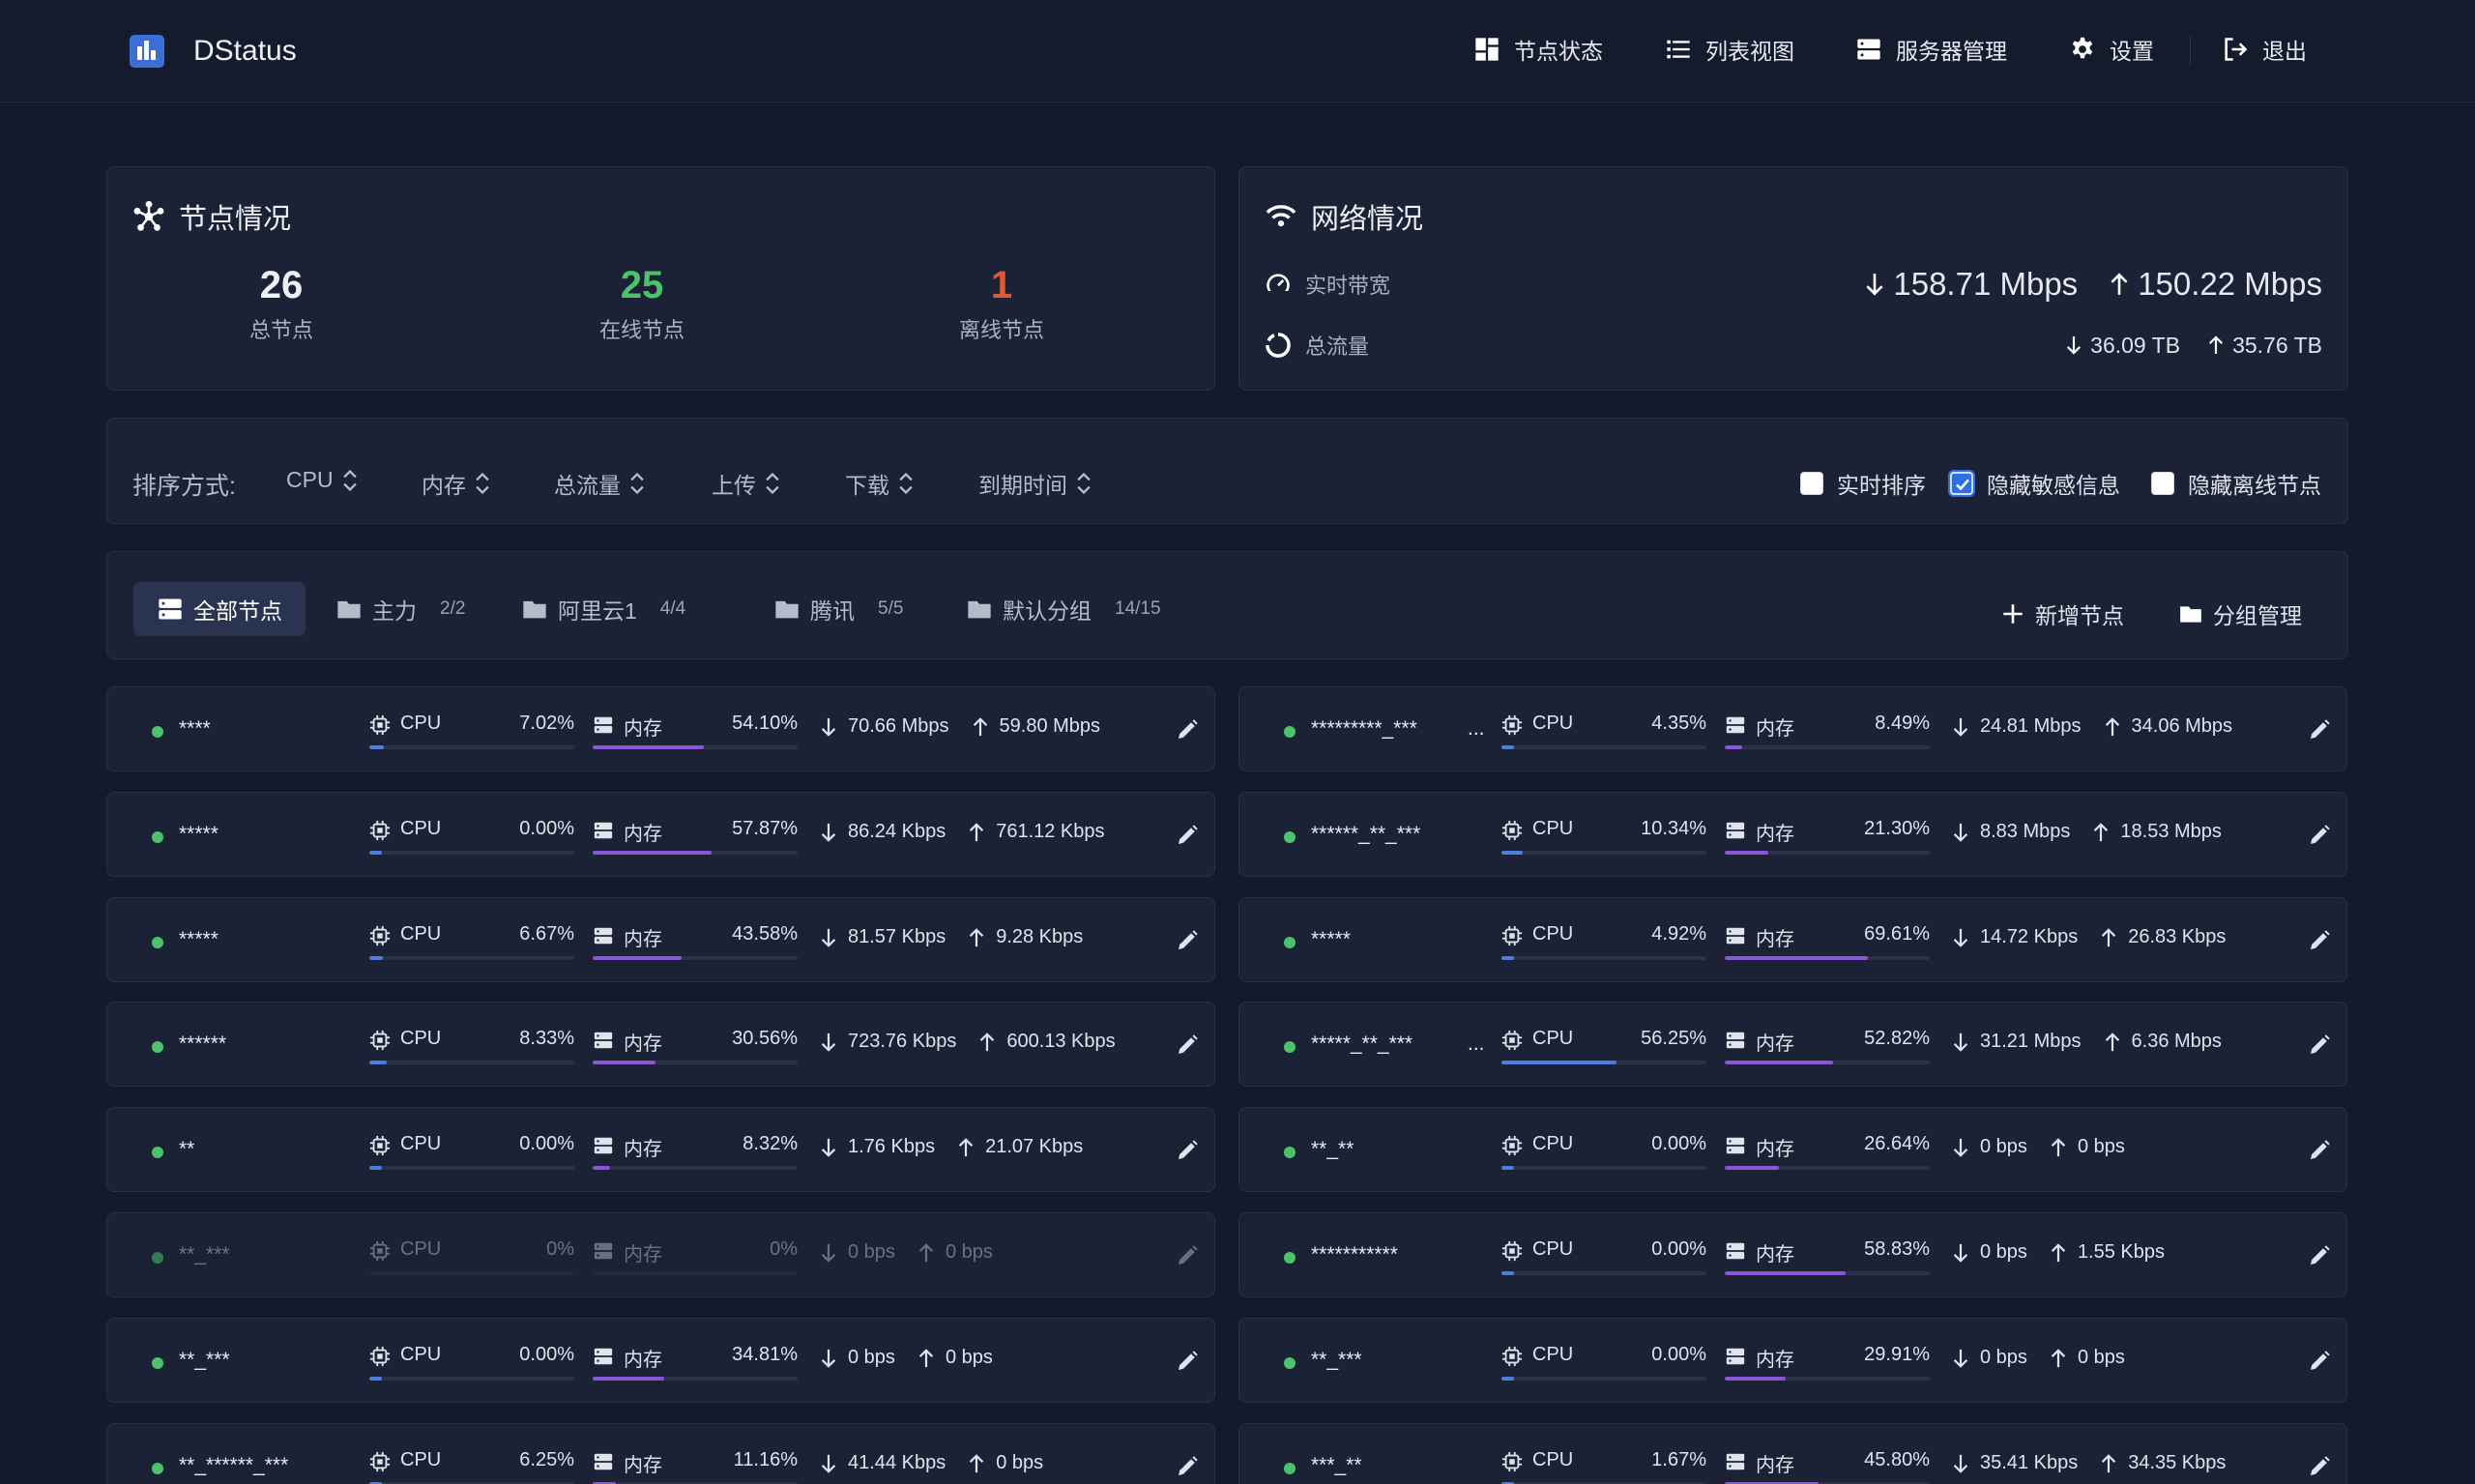  I want to click on app-title: DStatus, so click(245, 52).